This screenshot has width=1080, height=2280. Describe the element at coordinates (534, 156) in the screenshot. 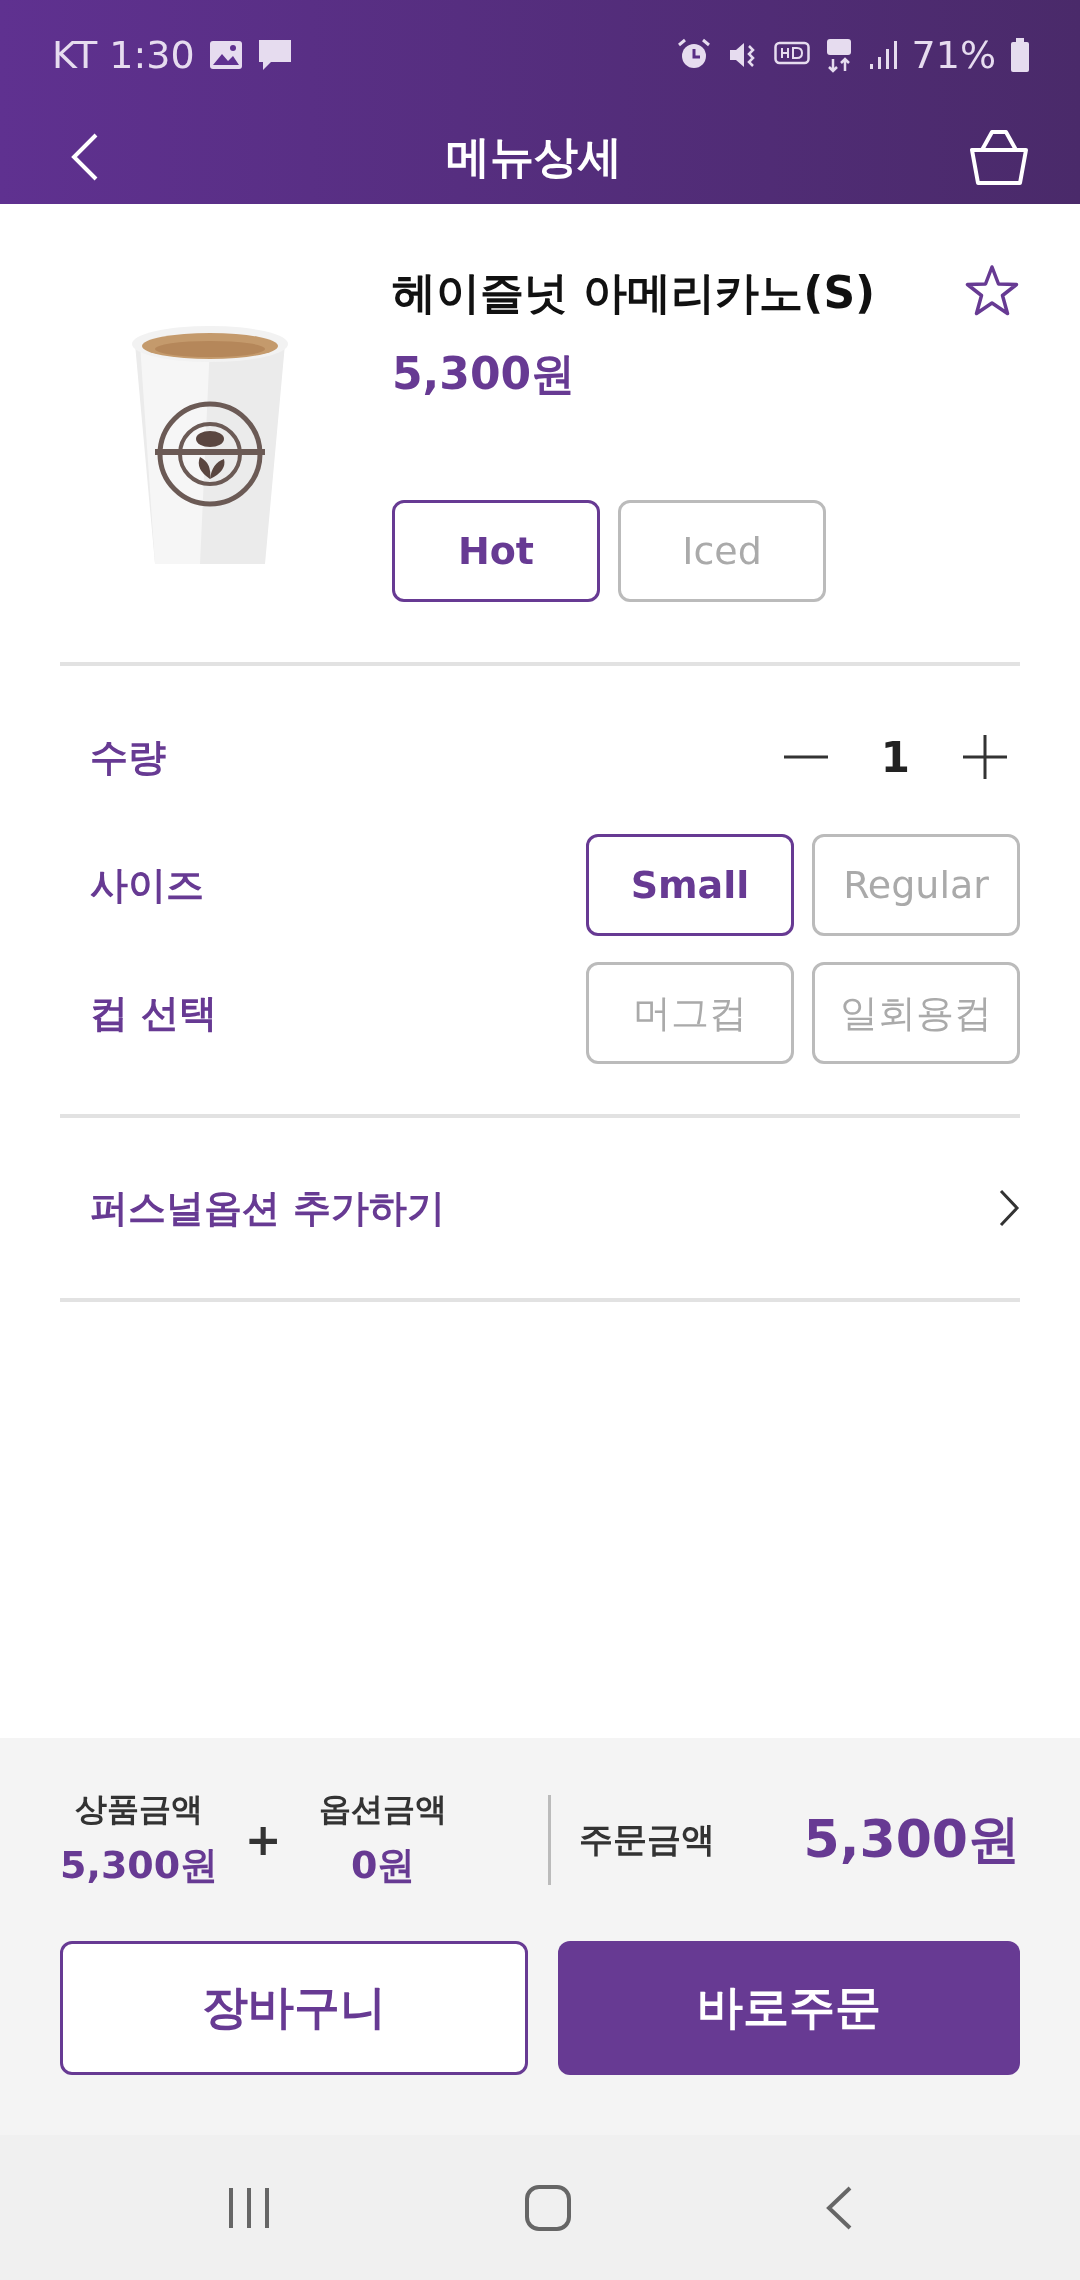

I see `page-title: 메뉴상세` at that location.